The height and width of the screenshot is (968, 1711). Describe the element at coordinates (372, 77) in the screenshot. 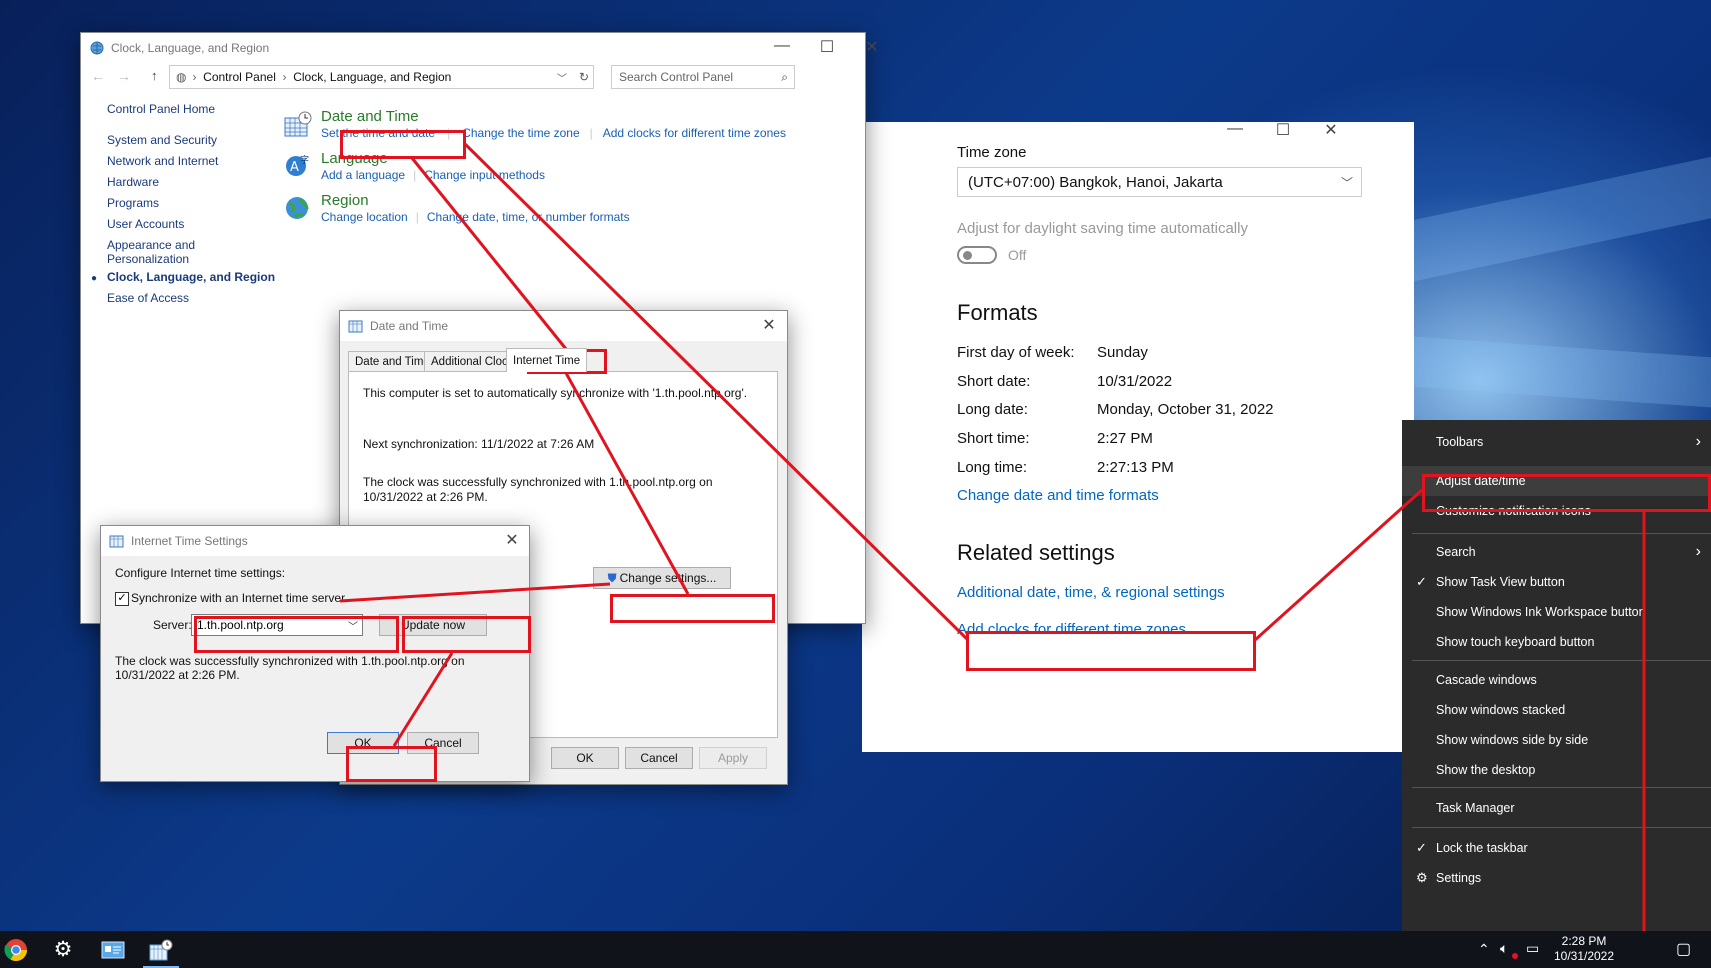

I see `breadcrumb-item: Clock, Language, and Region` at that location.